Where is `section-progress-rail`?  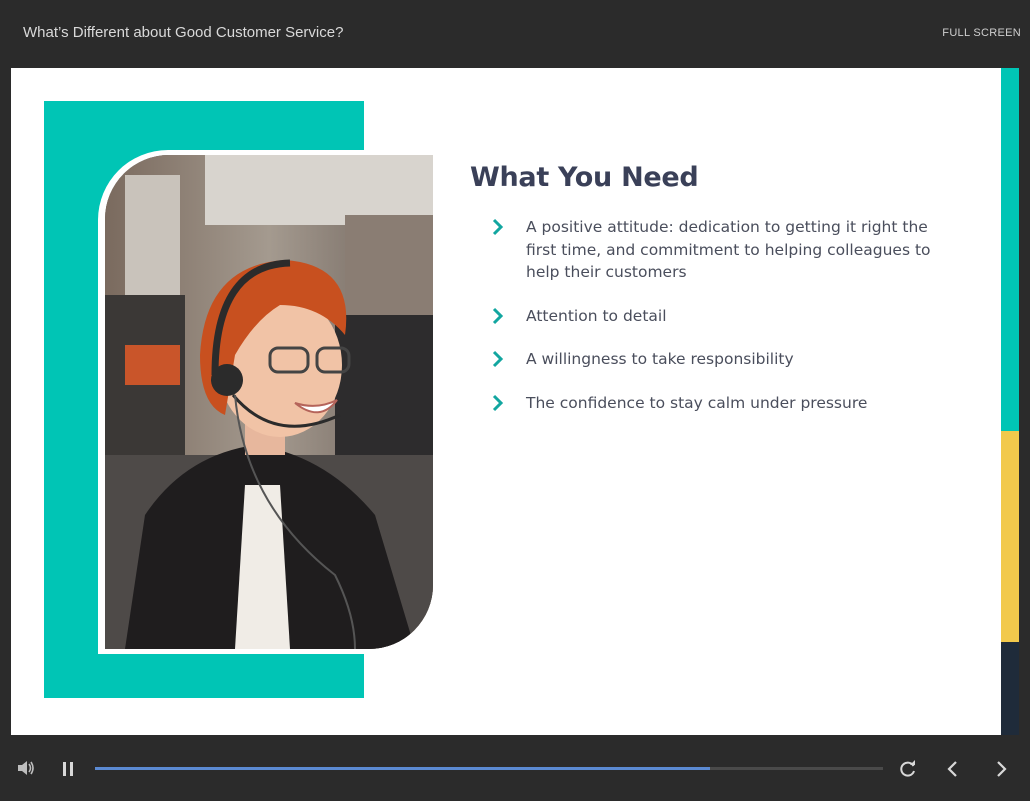 section-progress-rail is located at coordinates (1010, 401).